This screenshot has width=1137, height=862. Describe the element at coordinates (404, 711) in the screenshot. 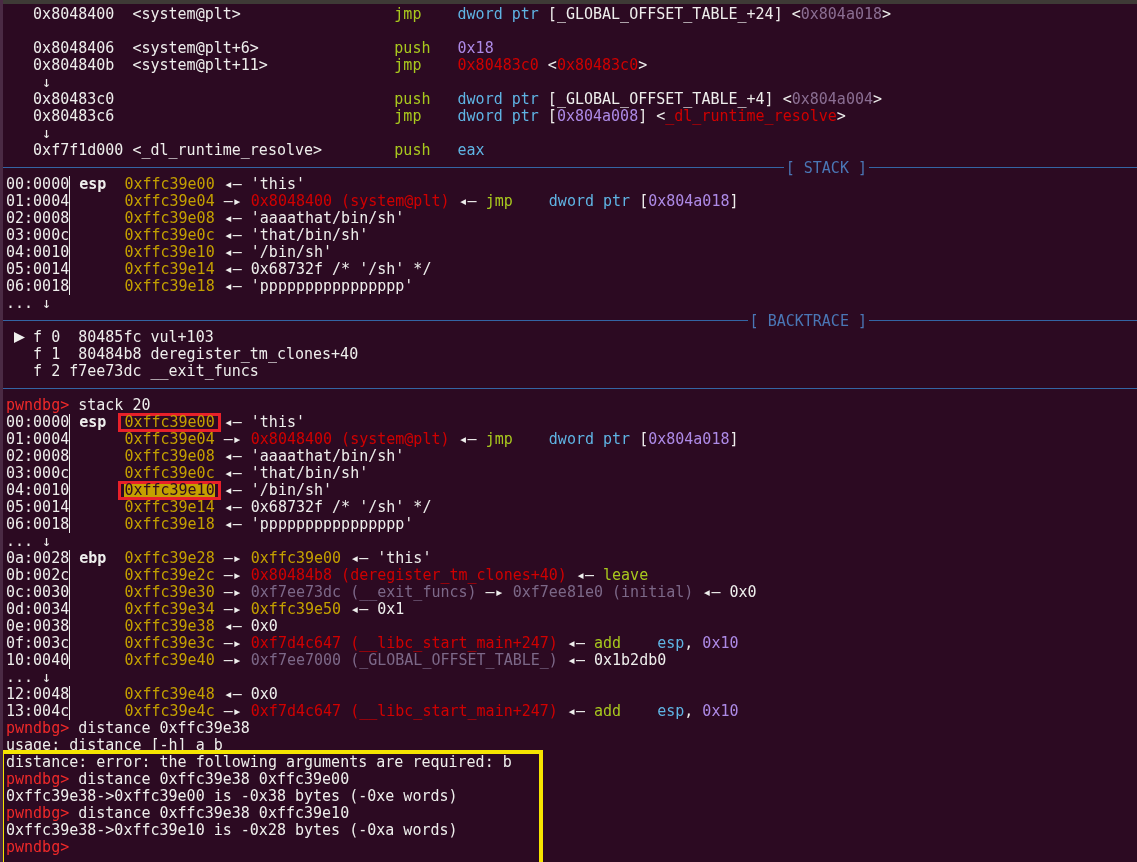

I see `terminal-text: 0xf7d4c647 (__libc_start_main+247)` at that location.